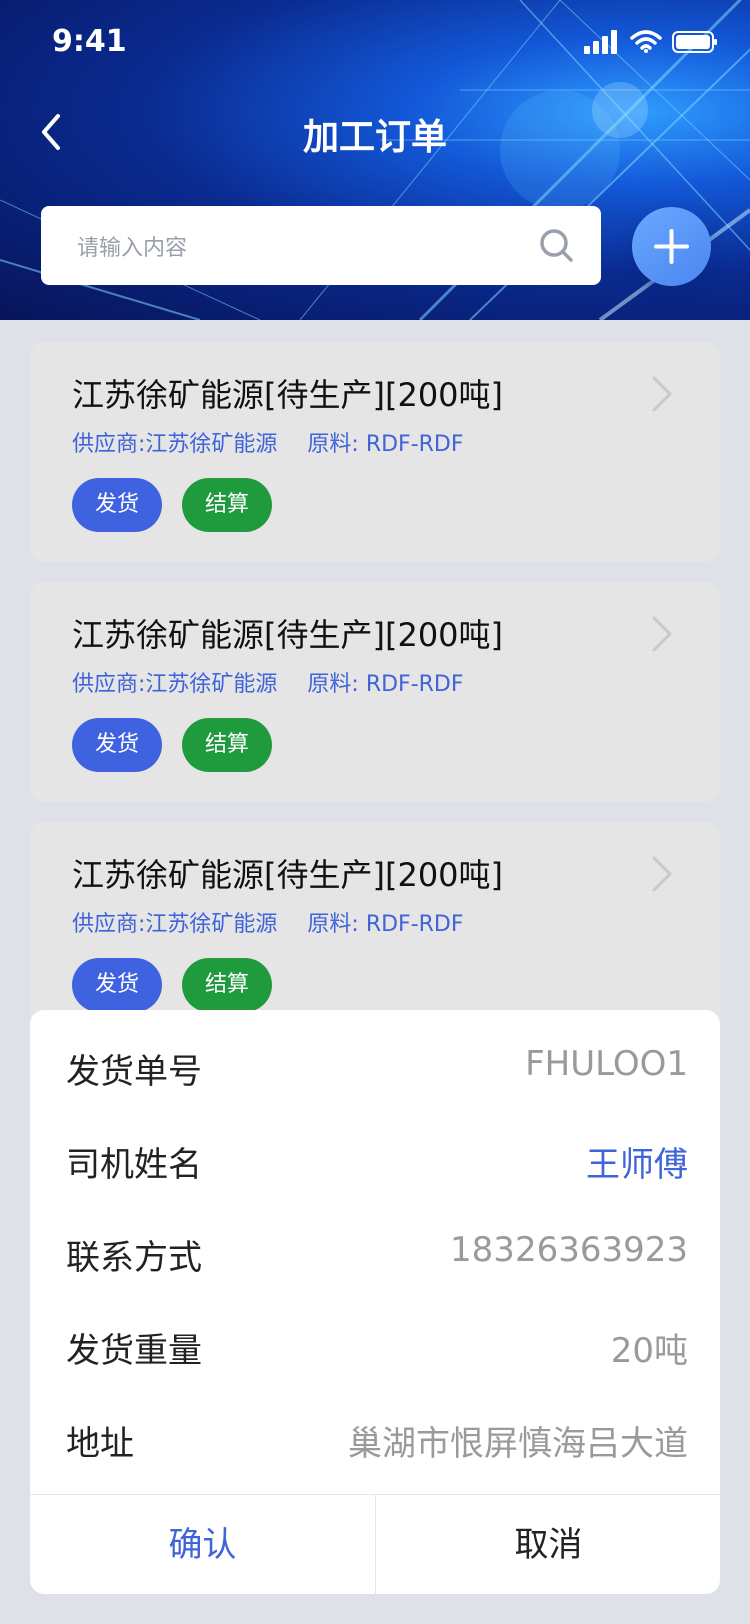 The width and height of the screenshot is (750, 1624). I want to click on nav-bar: 加工订单, so click(375, 132).